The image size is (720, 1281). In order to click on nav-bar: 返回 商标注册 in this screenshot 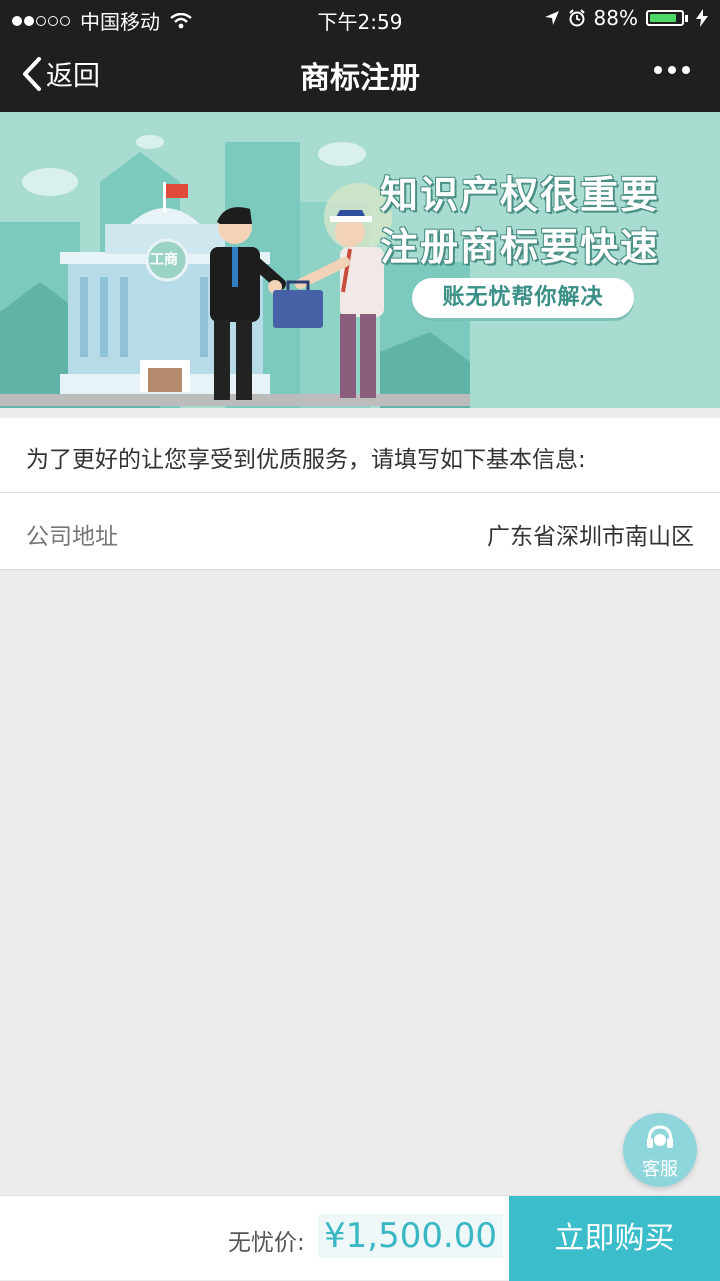, I will do `click(360, 74)`.